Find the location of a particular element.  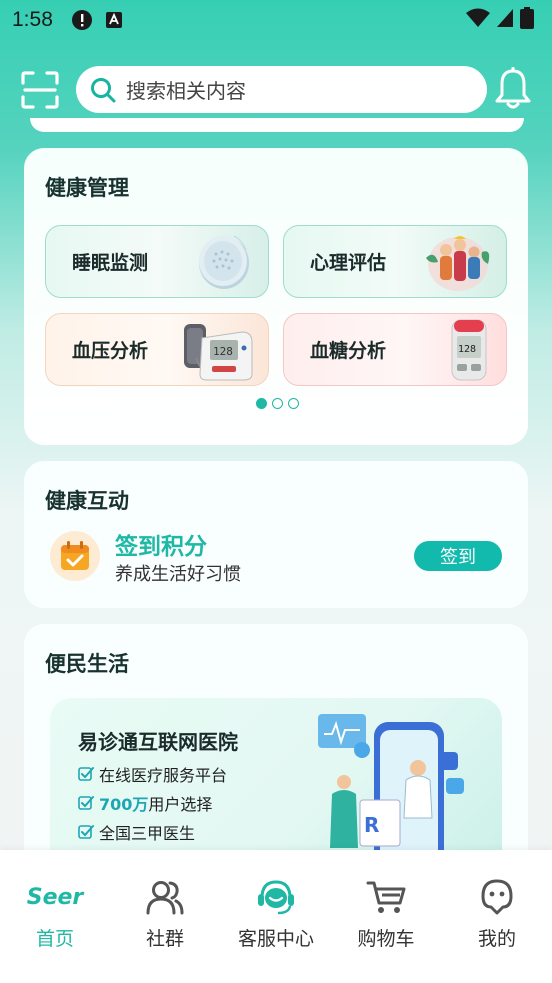

feature-text: 用户选择 is located at coordinates (180, 804).